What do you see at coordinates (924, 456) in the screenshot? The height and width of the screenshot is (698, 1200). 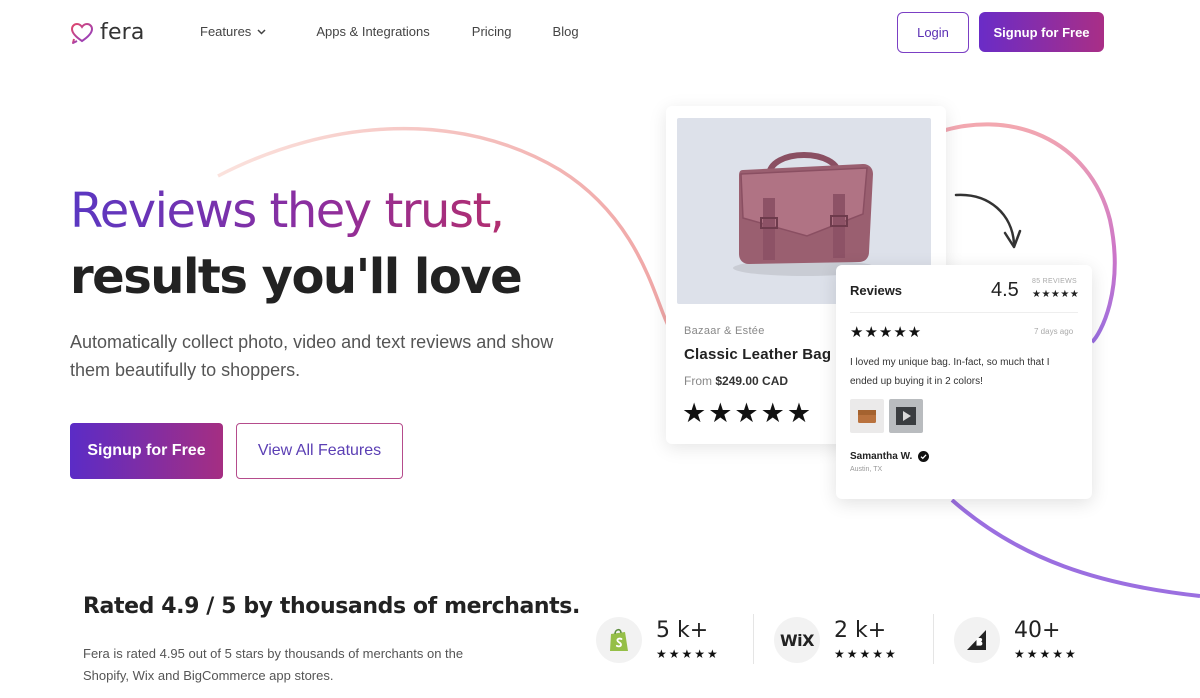 I see `verified-badge-icon` at bounding box center [924, 456].